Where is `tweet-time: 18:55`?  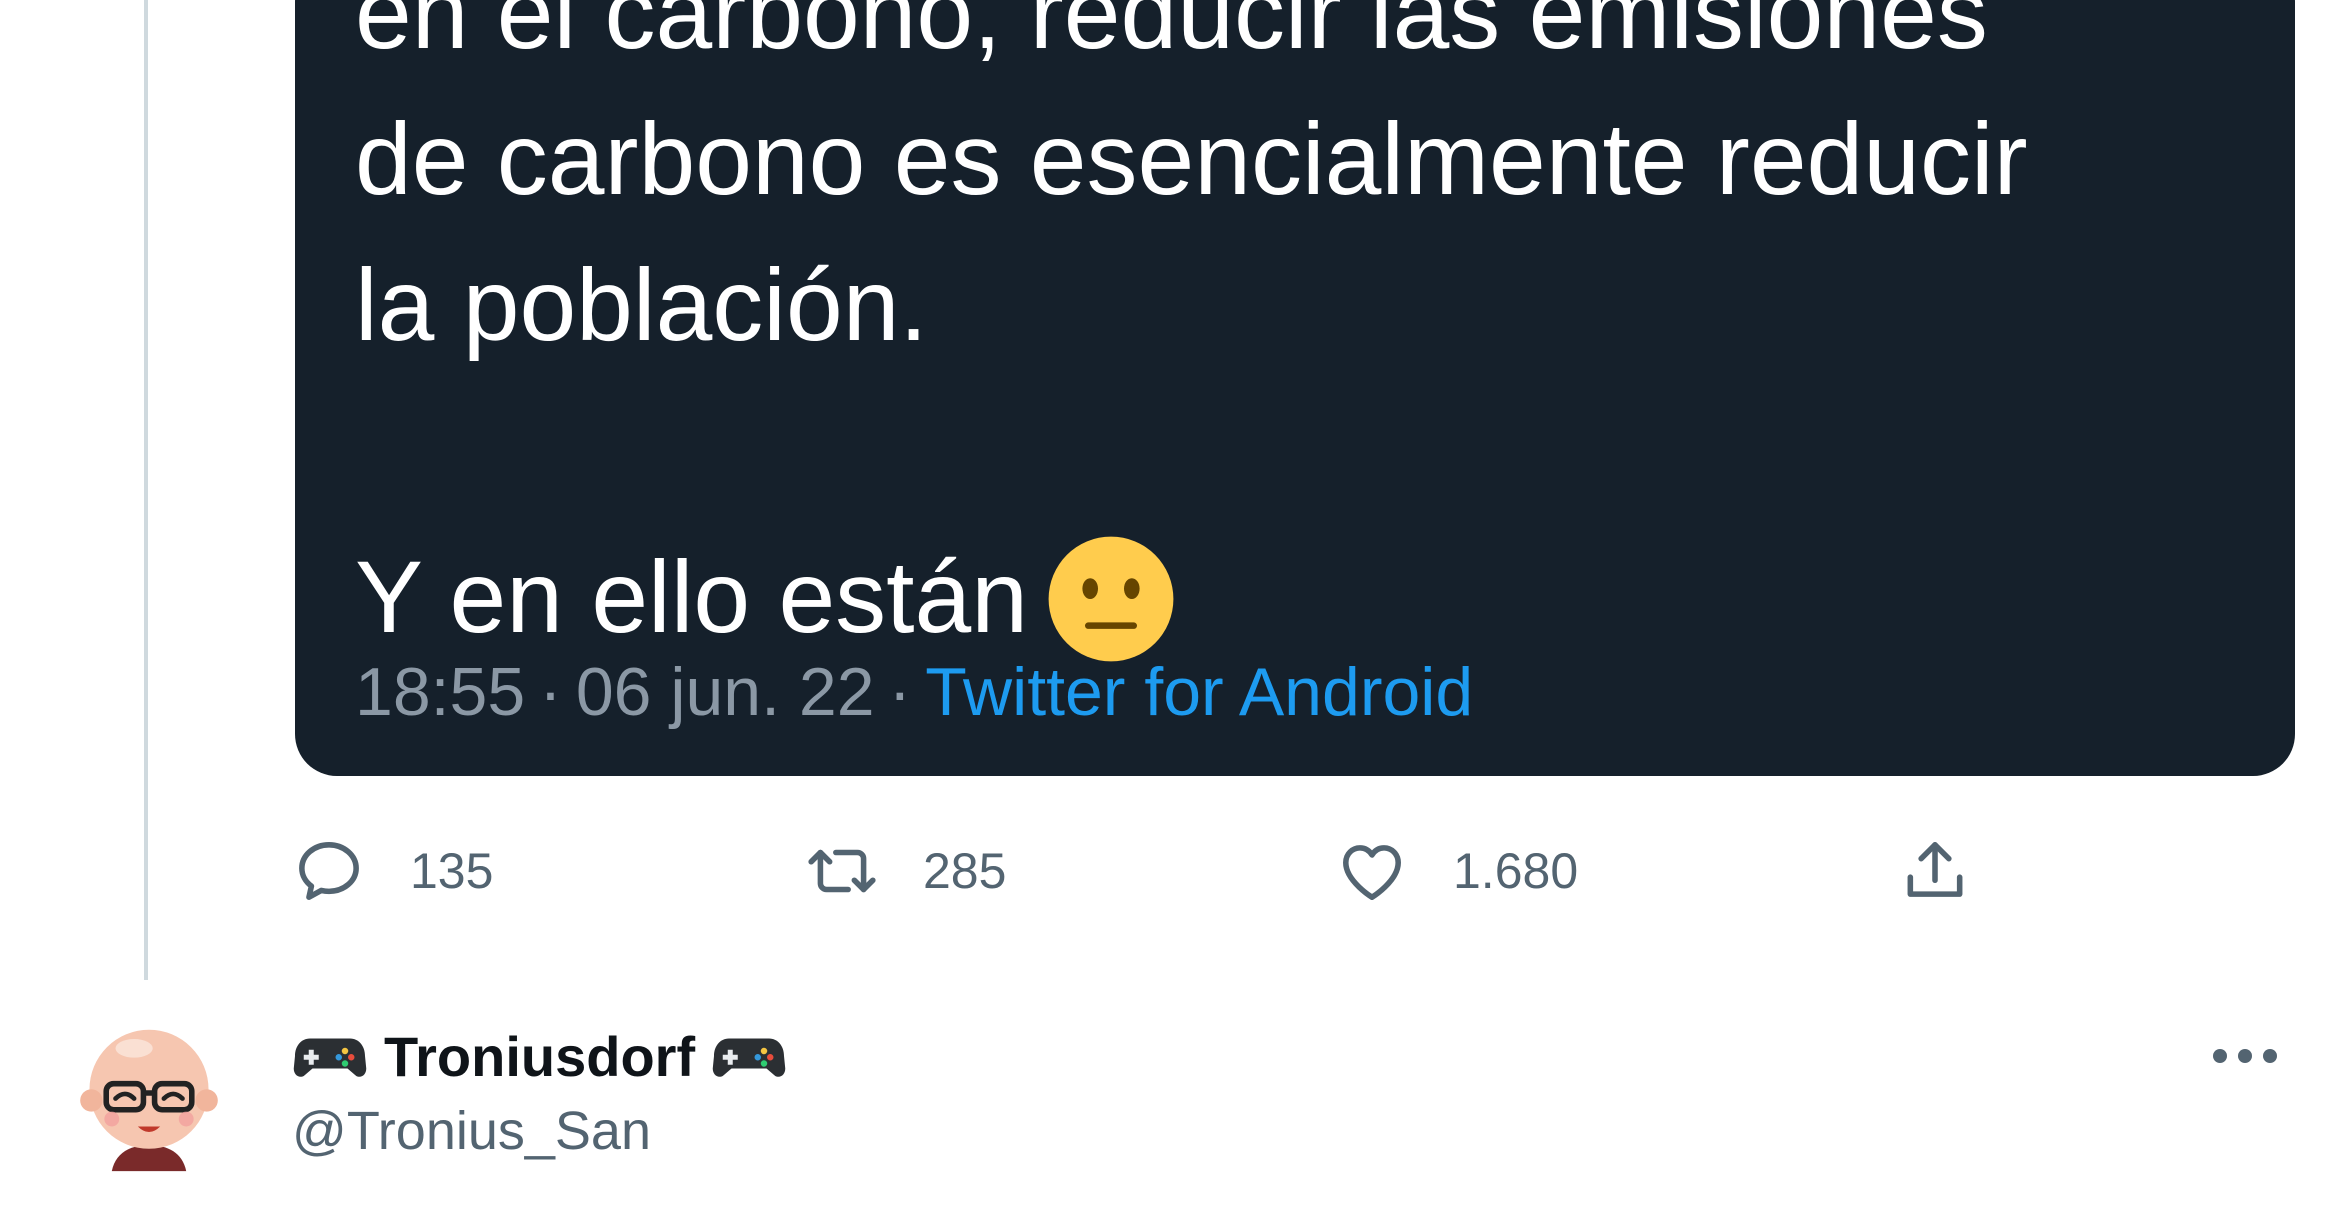
tweet-time: 18:55 is located at coordinates (440, 692).